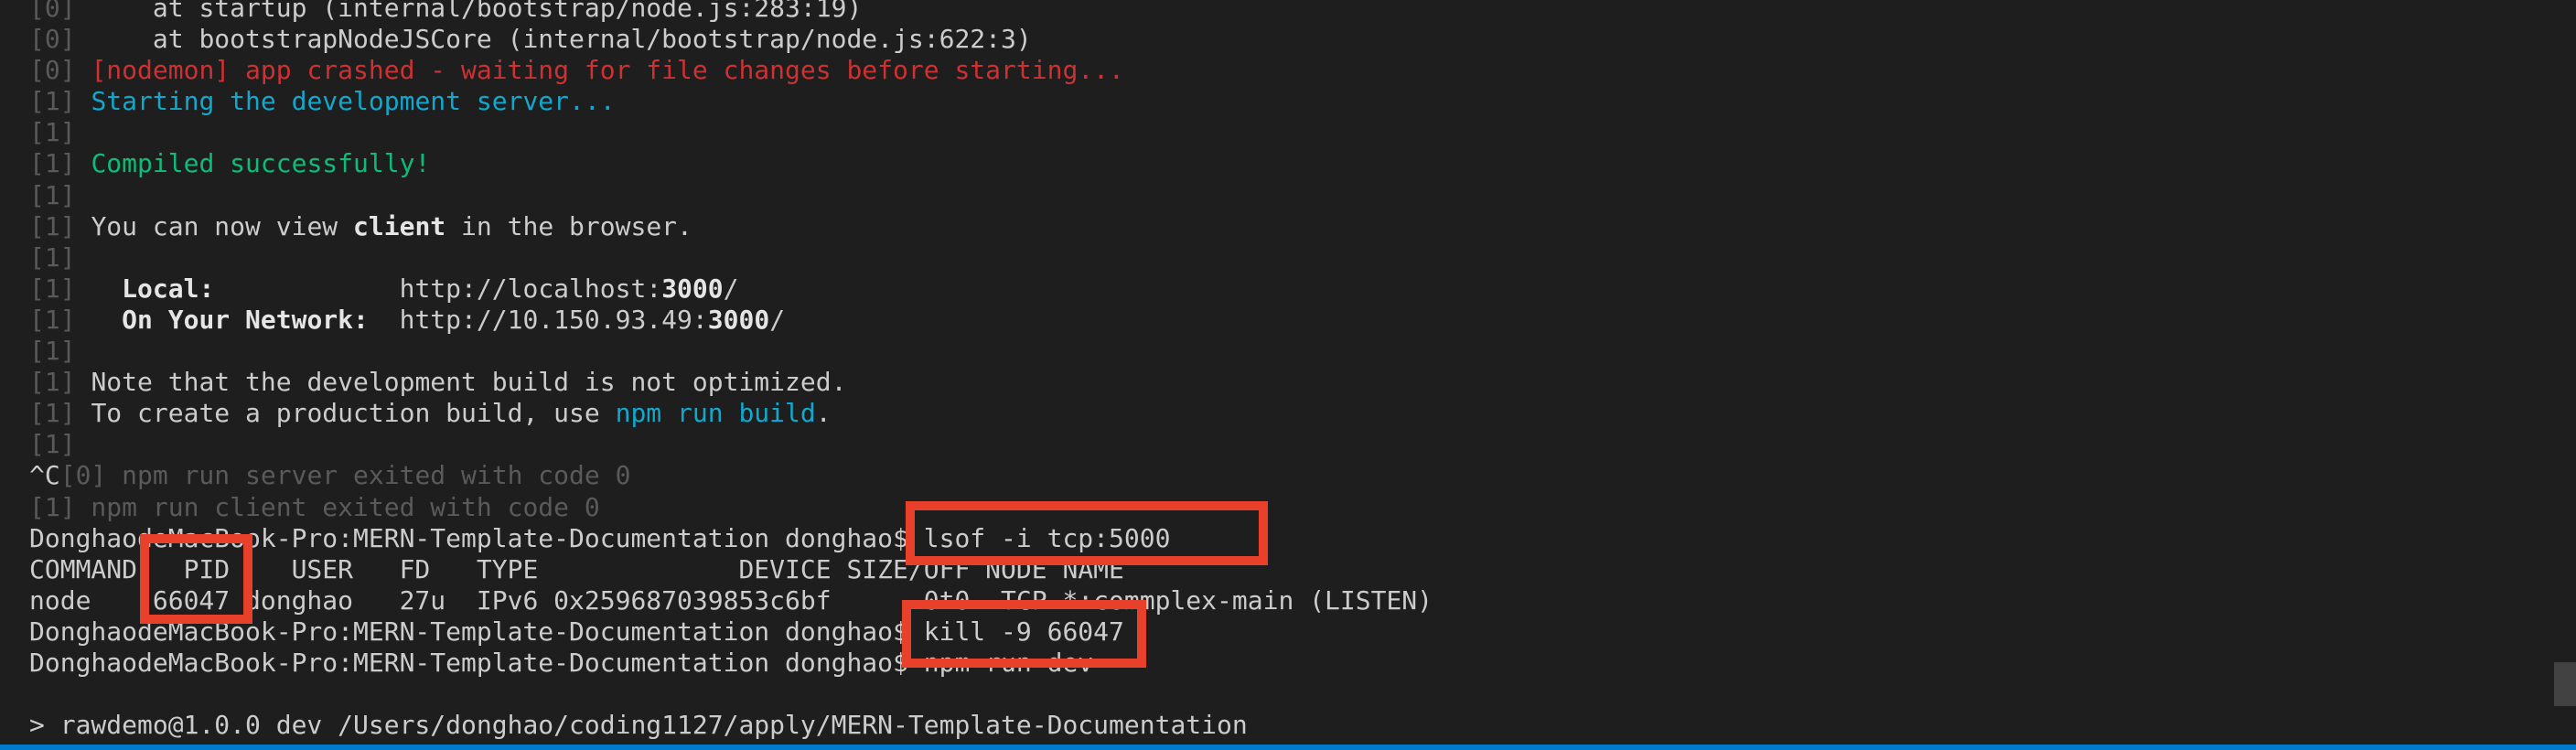 The height and width of the screenshot is (750, 2576). Describe the element at coordinates (568, 225) in the screenshot. I see `terminal-text-segment: in the browser.` at that location.